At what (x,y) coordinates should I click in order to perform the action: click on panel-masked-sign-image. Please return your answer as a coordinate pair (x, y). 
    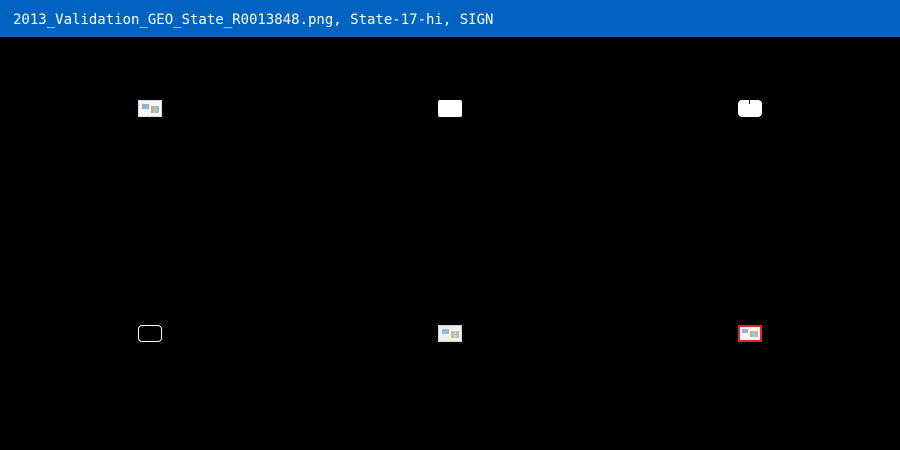
    Looking at the image, I should click on (450, 333).